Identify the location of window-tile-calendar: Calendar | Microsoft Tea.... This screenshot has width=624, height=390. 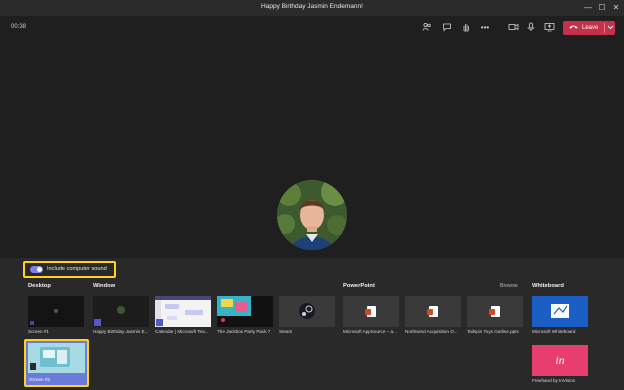
(184, 317).